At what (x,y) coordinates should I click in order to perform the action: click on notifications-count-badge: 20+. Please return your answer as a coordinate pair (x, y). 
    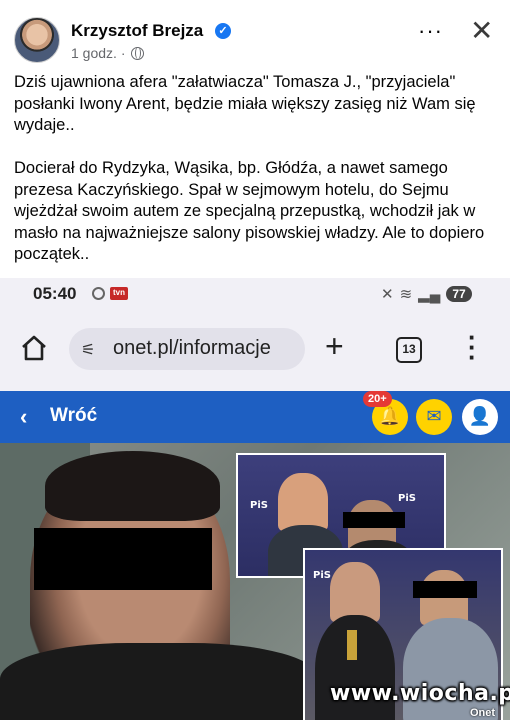
    Looking at the image, I should click on (377, 399).